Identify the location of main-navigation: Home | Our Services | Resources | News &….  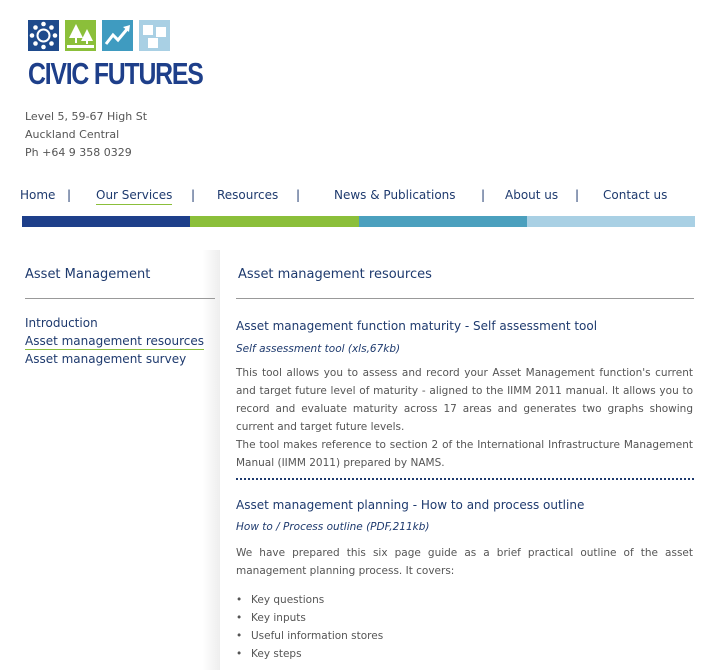
(362, 197).